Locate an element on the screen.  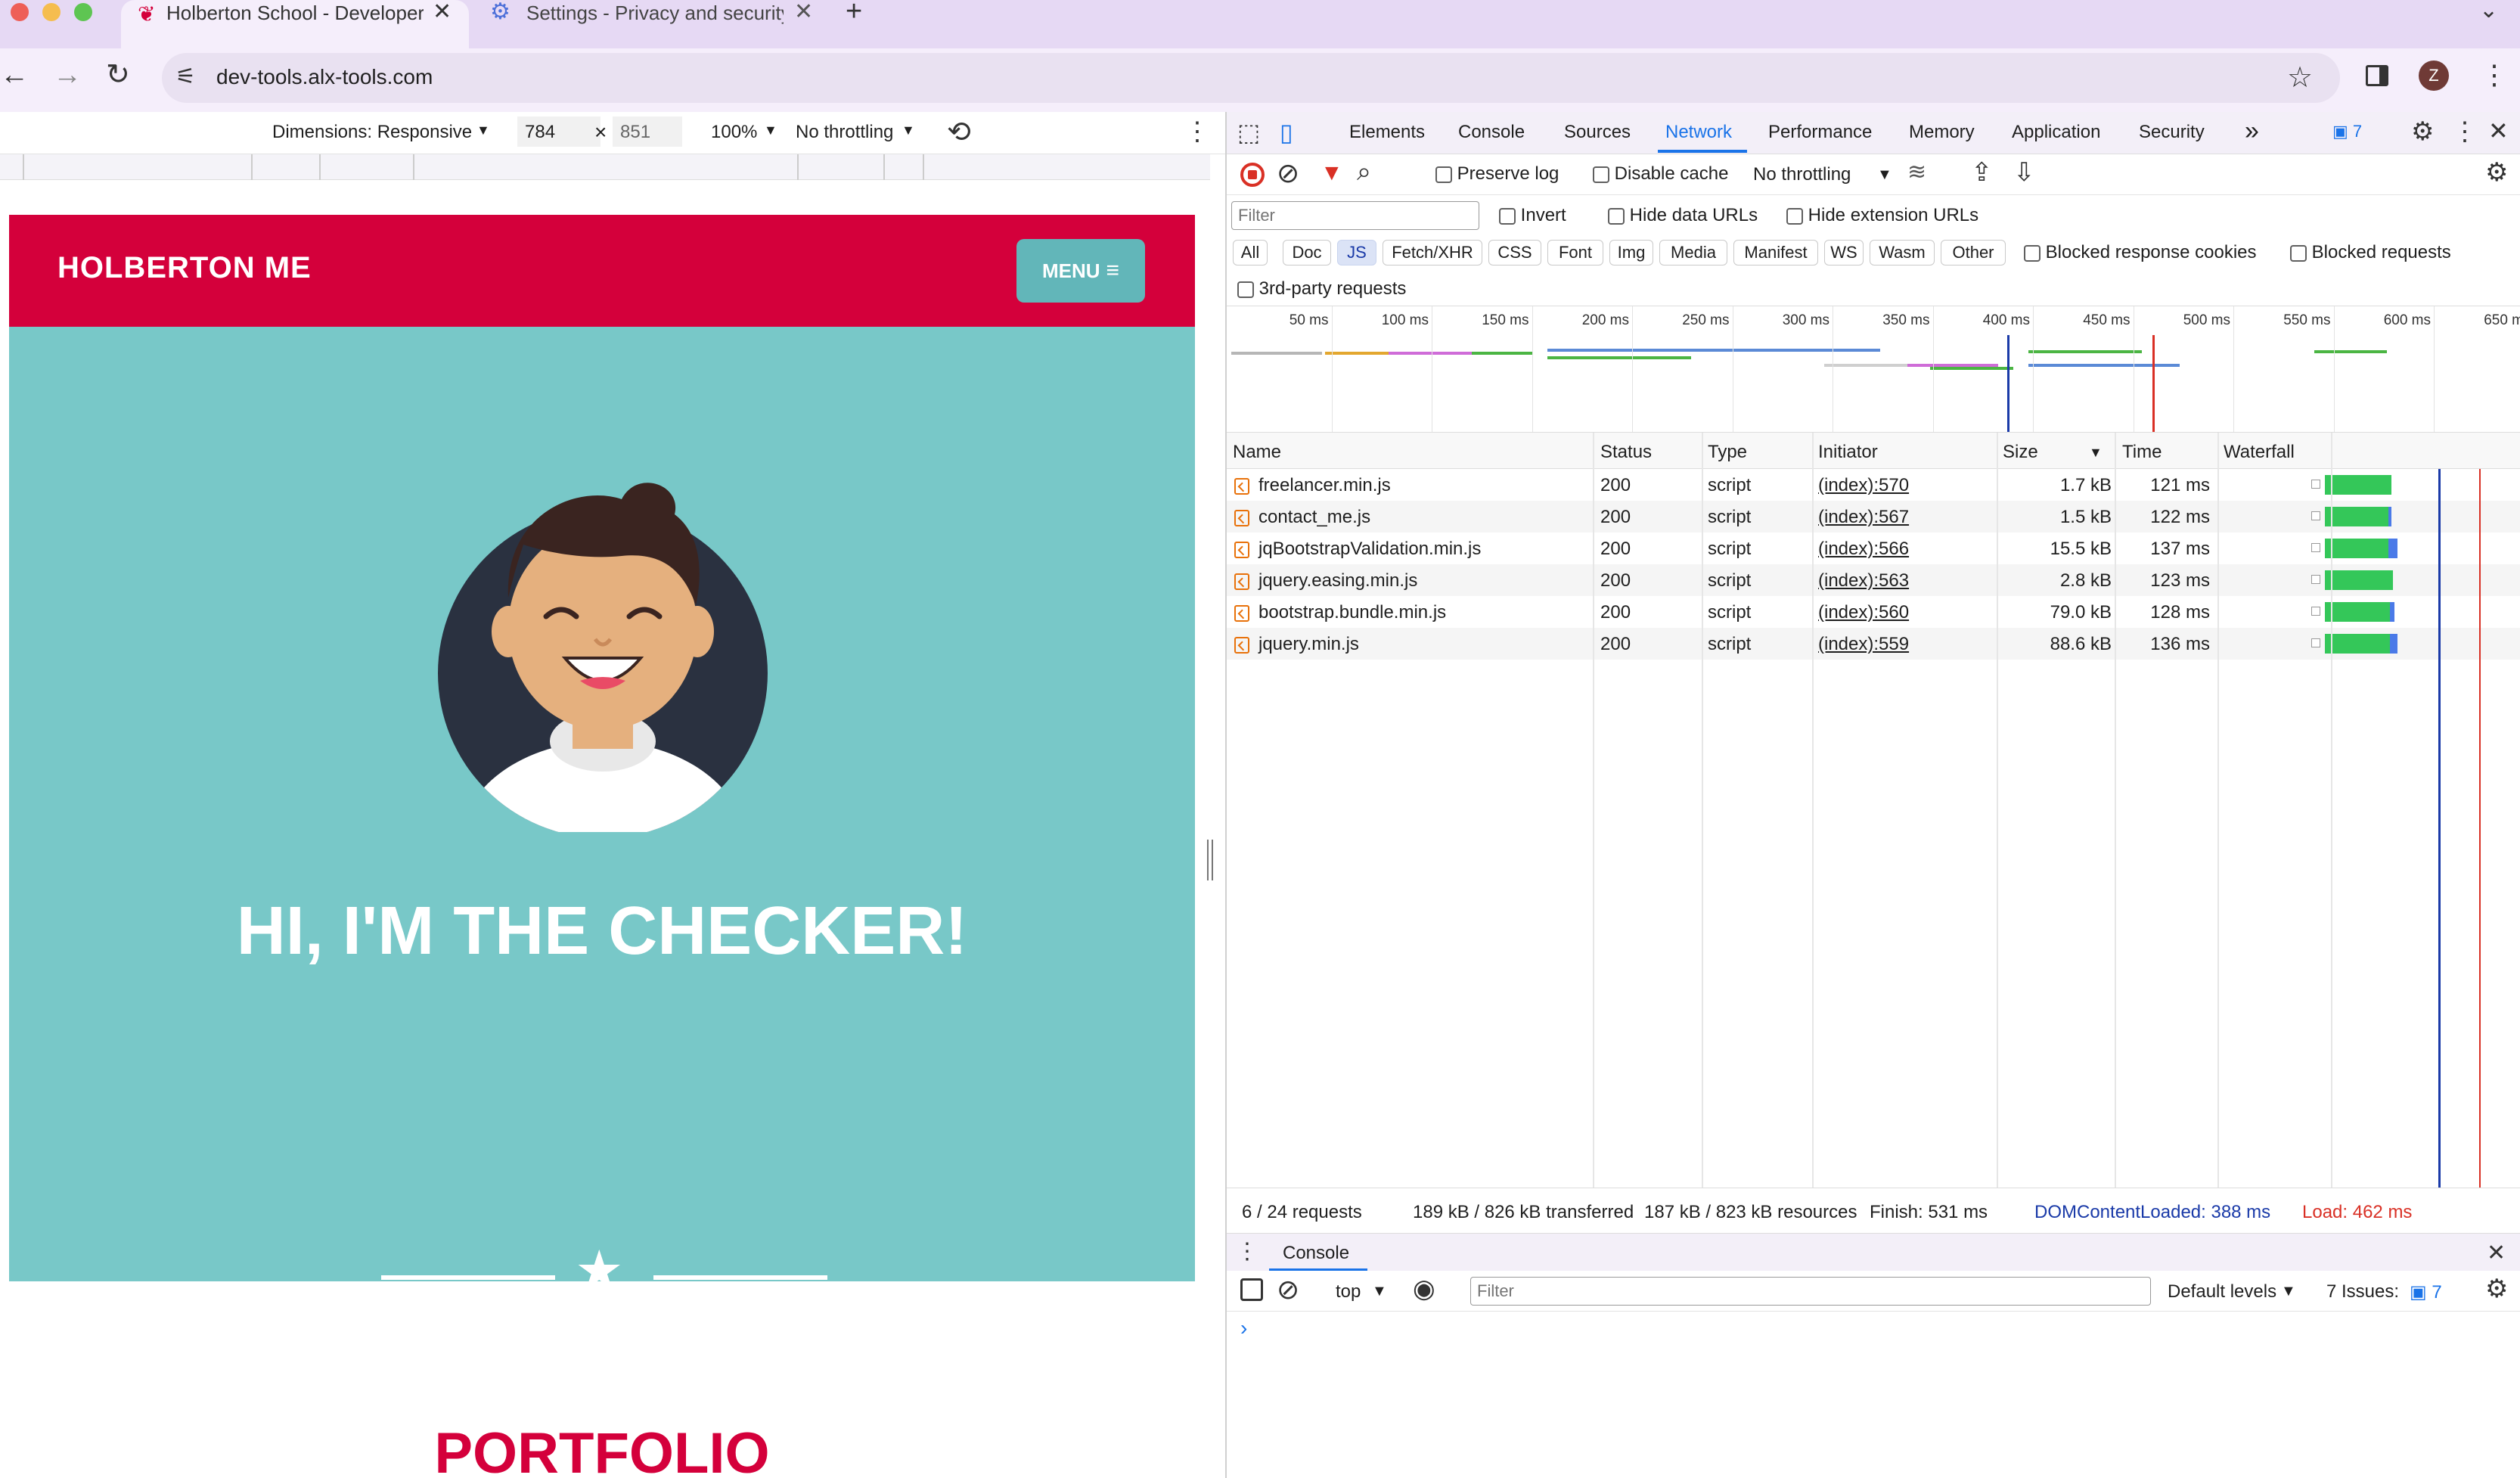
bookmark-star-icon: ☆ is located at coordinates (2300, 78).